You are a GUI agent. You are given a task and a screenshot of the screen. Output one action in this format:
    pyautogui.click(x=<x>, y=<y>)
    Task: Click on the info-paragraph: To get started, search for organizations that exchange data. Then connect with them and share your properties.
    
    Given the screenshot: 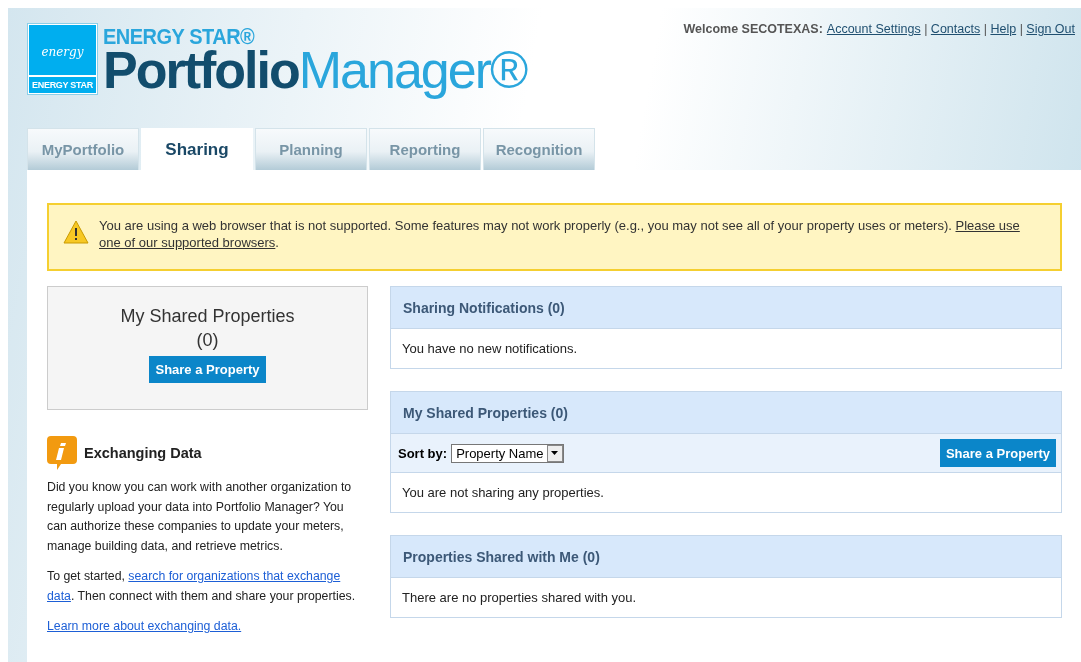 What is the action you would take?
    pyautogui.click(x=202, y=586)
    